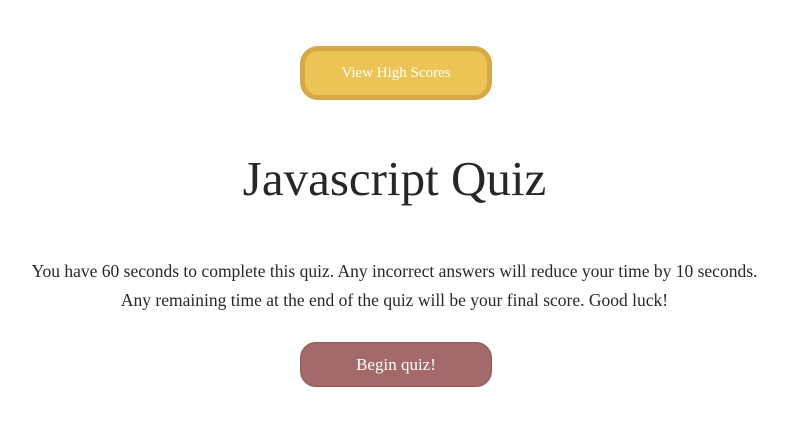  What do you see at coordinates (396, 73) in the screenshot?
I see `view-high-scores-button: View High Scores` at bounding box center [396, 73].